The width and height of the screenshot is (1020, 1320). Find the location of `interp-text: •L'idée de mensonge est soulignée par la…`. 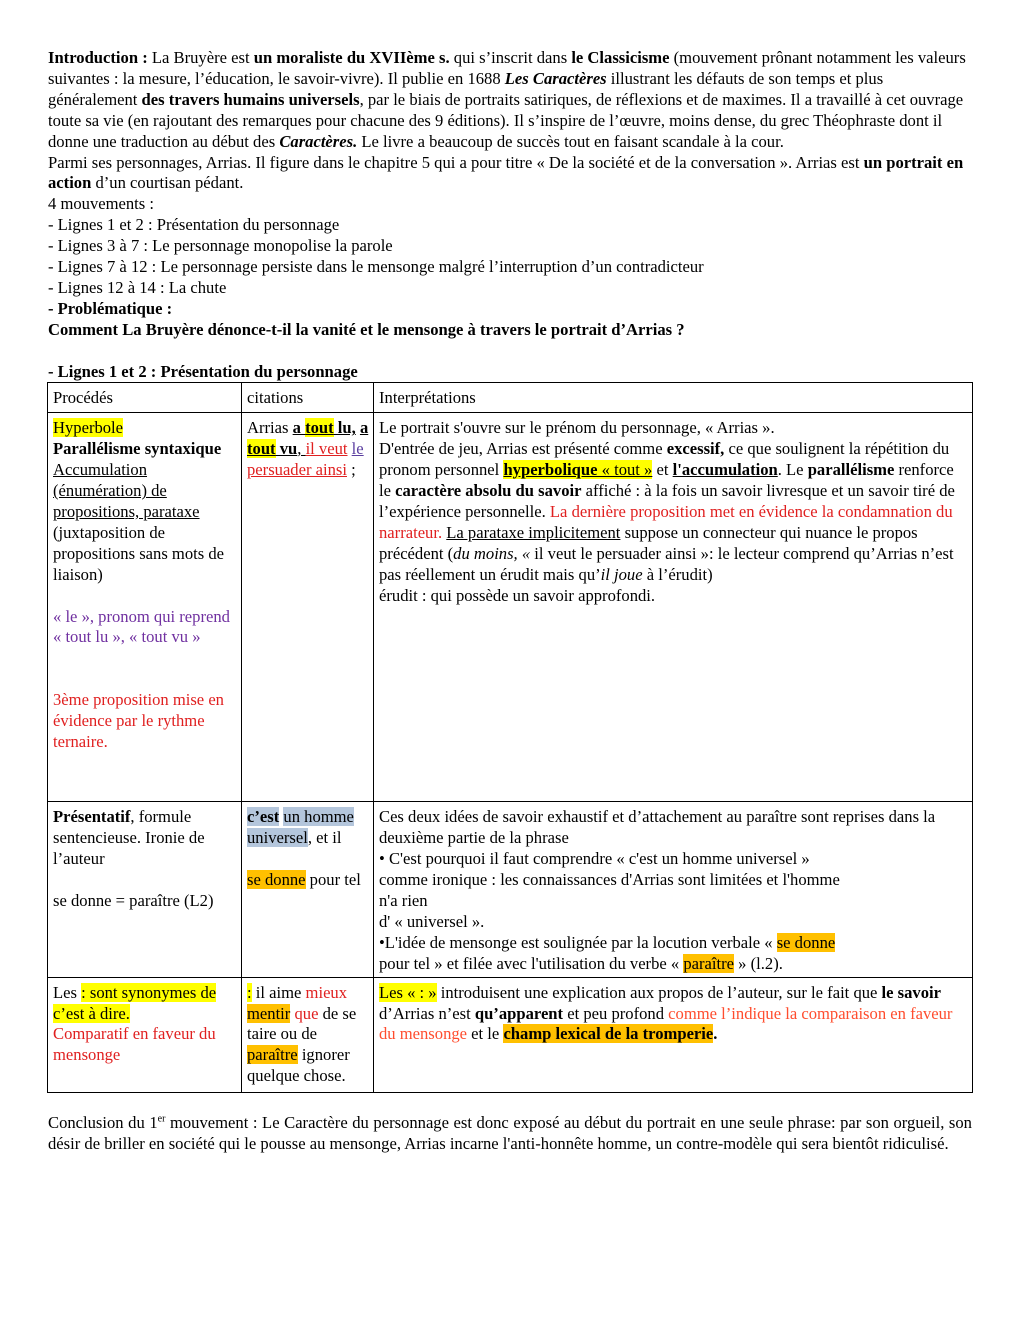

interp-text: •L'idée de mensonge est soulignée par la… is located at coordinates (578, 942).